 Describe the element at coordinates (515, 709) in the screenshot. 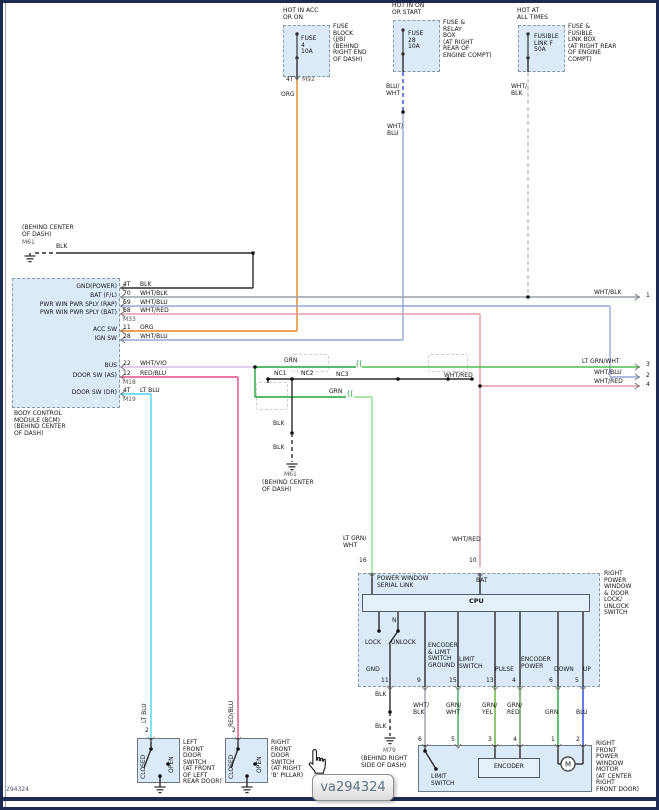

I see `diagram-label: GRN/ RED` at that location.